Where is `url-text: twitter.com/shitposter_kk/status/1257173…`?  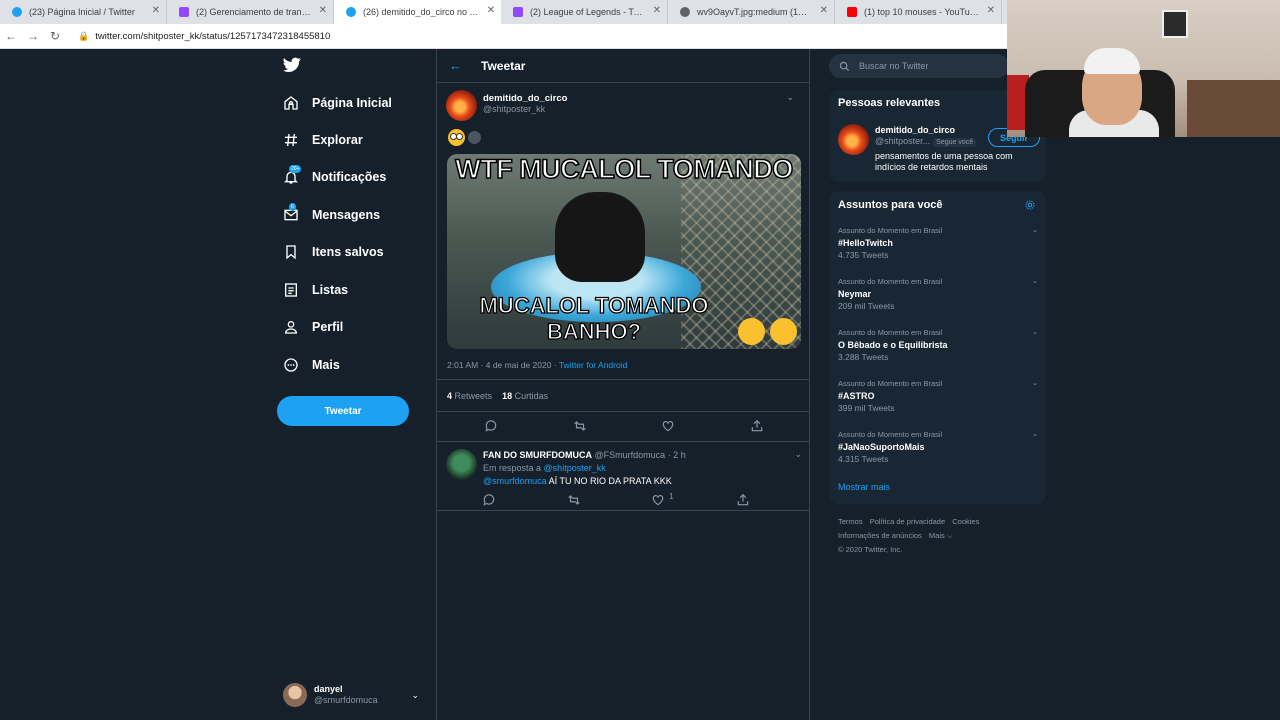
url-text: twitter.com/shitposter_kk/status/1257173… is located at coordinates (213, 36).